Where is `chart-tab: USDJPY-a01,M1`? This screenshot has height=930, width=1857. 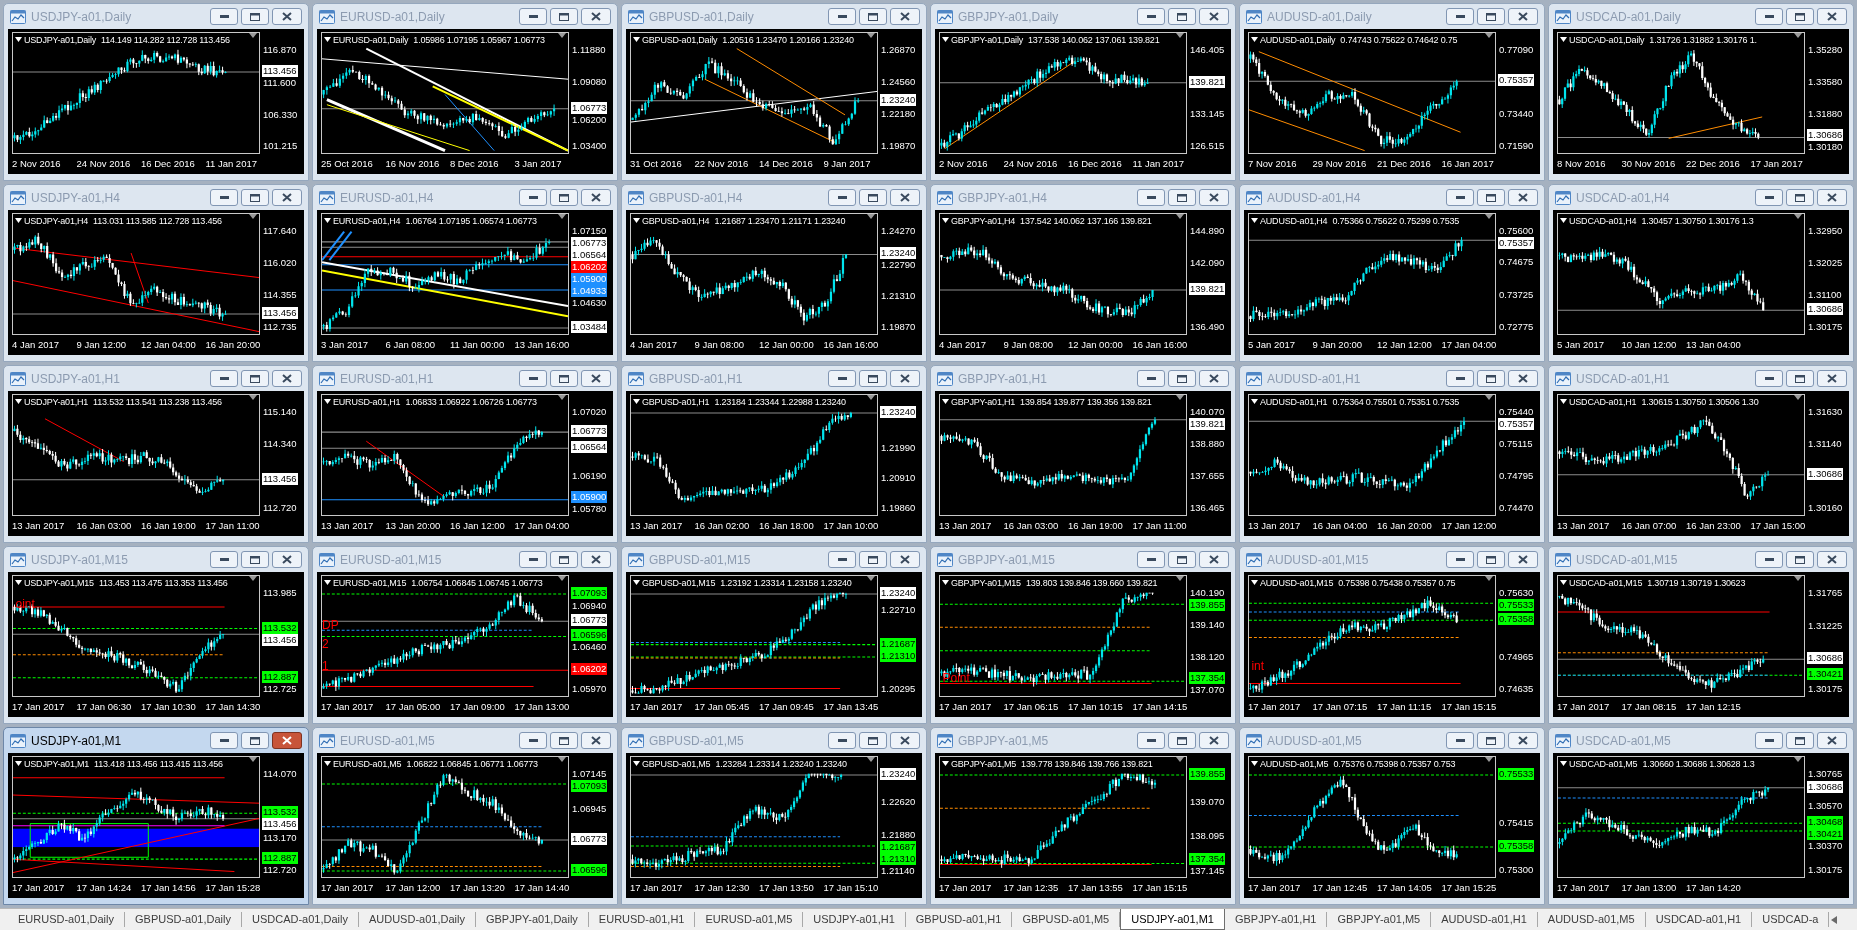
chart-tab: USDJPY-a01,M1 is located at coordinates (1172, 919).